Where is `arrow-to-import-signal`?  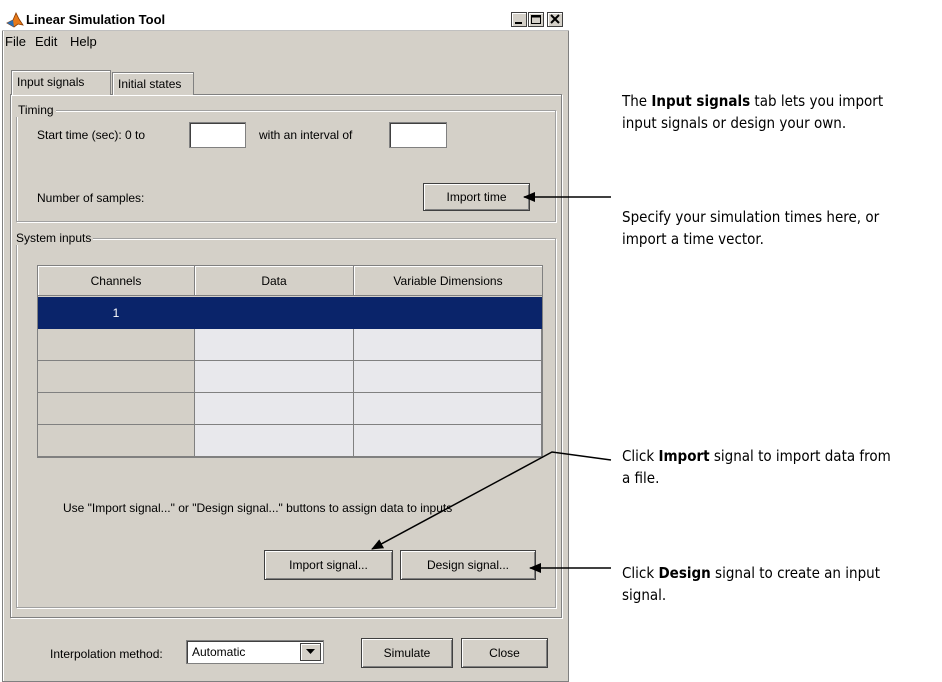
arrow-to-import-signal is located at coordinates (491, 500).